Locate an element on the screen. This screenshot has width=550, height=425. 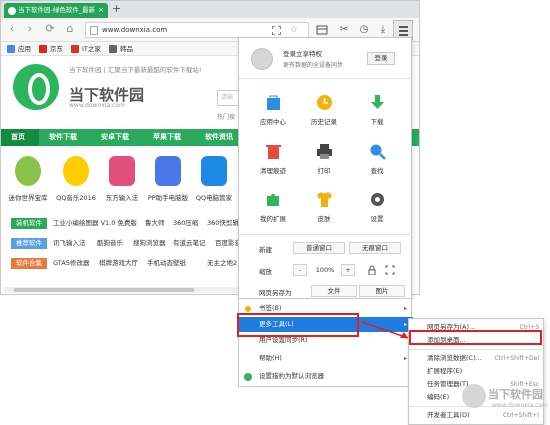
software-row: 推荐软件 讯飞输入法 酷狗音乐 搜狗浏览器 有道云笔记 百度影音 is located at coordinates (121, 244).